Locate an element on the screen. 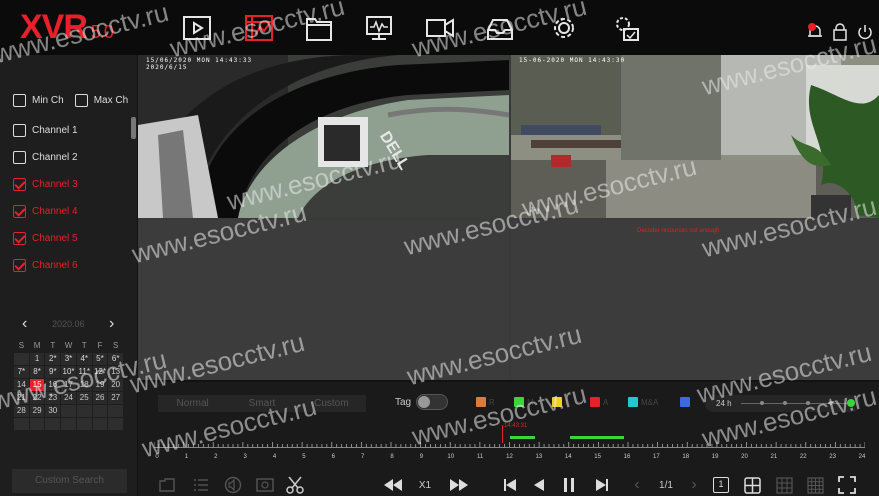  legend-item: I is located at coordinates (559, 402).